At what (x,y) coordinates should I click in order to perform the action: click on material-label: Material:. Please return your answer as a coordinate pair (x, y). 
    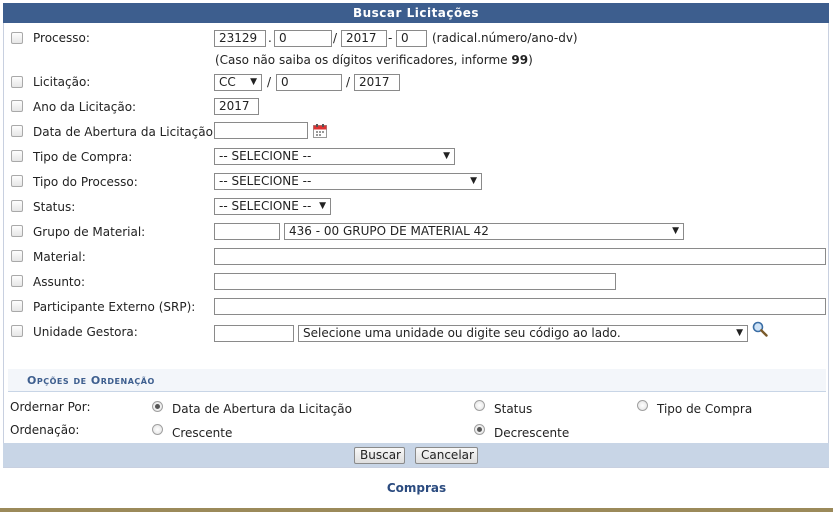
    Looking at the image, I should click on (59, 257).